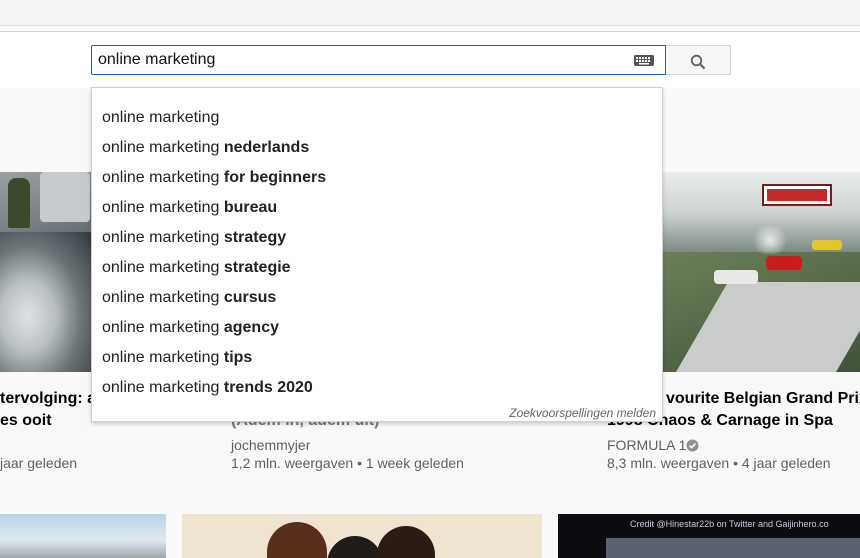 This screenshot has width=860, height=558. Describe the element at coordinates (26, 421) in the screenshot. I see `video-title-line2: es ooit` at that location.